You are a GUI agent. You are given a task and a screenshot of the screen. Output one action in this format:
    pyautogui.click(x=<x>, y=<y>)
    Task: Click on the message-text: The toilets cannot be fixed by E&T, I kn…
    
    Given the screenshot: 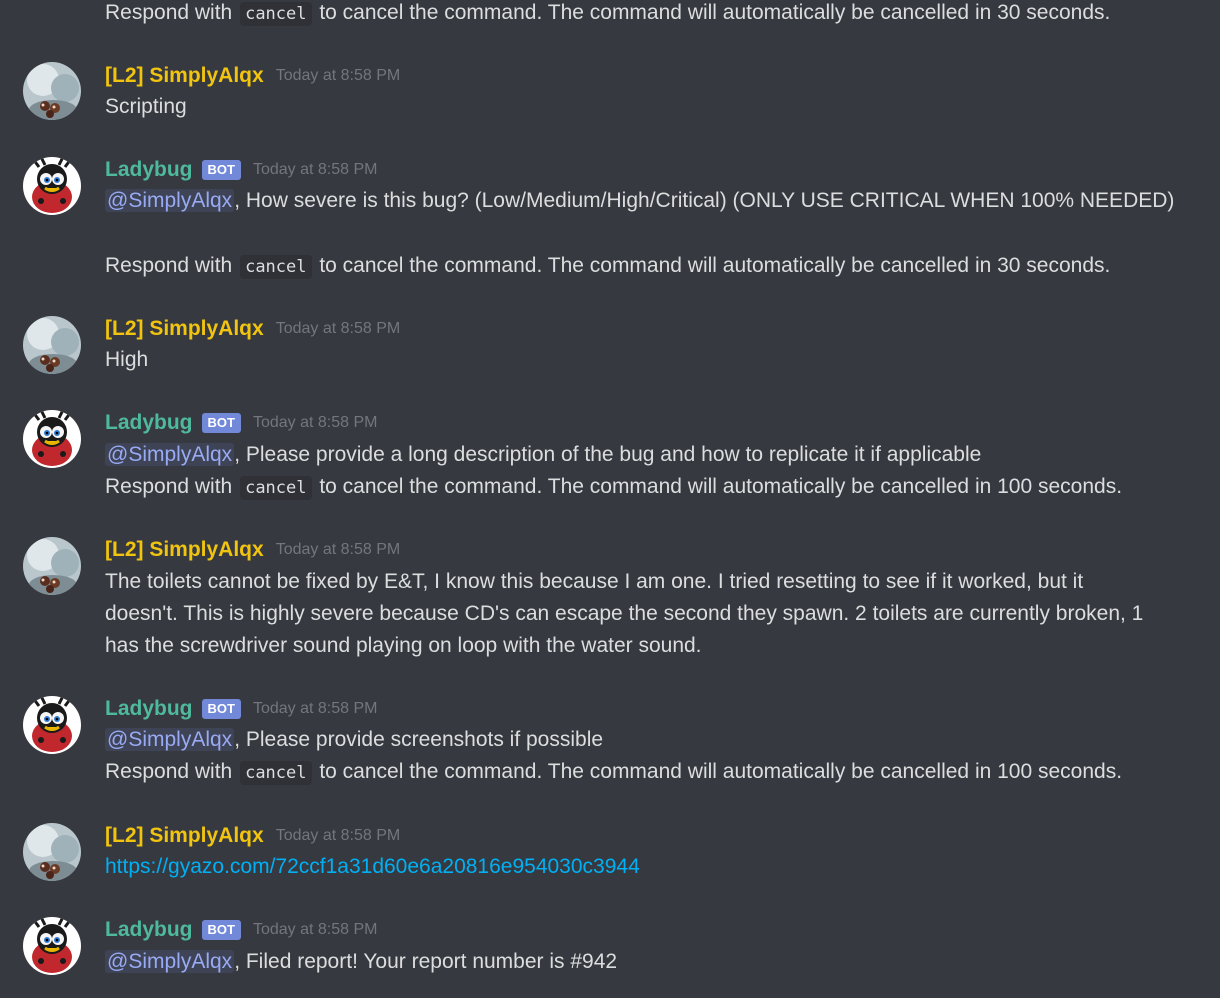 What is the action you would take?
    pyautogui.click(x=594, y=581)
    